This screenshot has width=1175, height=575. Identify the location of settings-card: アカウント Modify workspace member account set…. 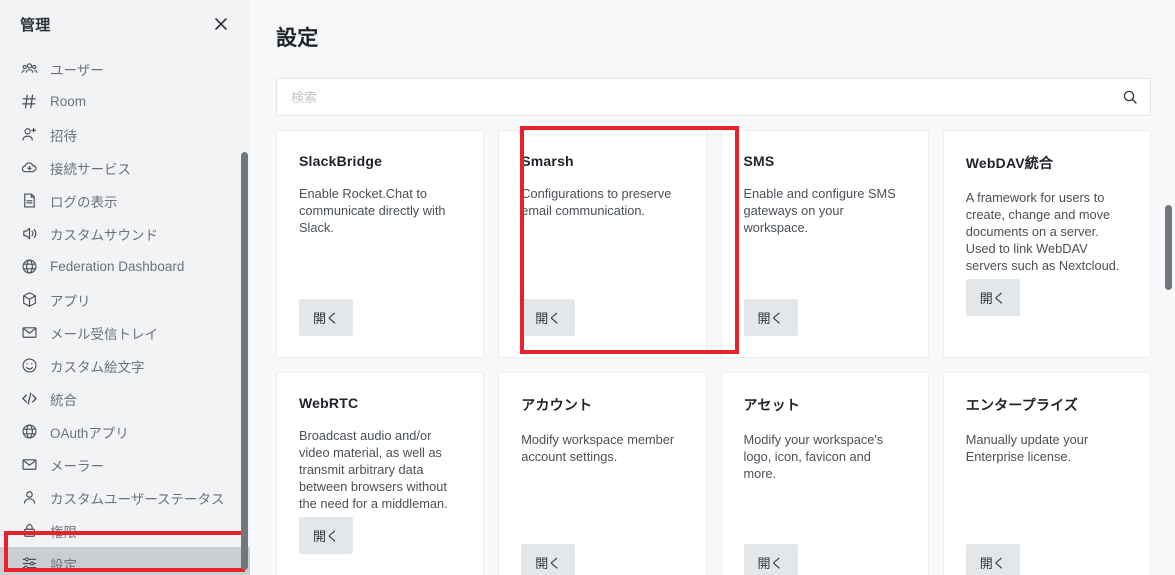
(602, 473).